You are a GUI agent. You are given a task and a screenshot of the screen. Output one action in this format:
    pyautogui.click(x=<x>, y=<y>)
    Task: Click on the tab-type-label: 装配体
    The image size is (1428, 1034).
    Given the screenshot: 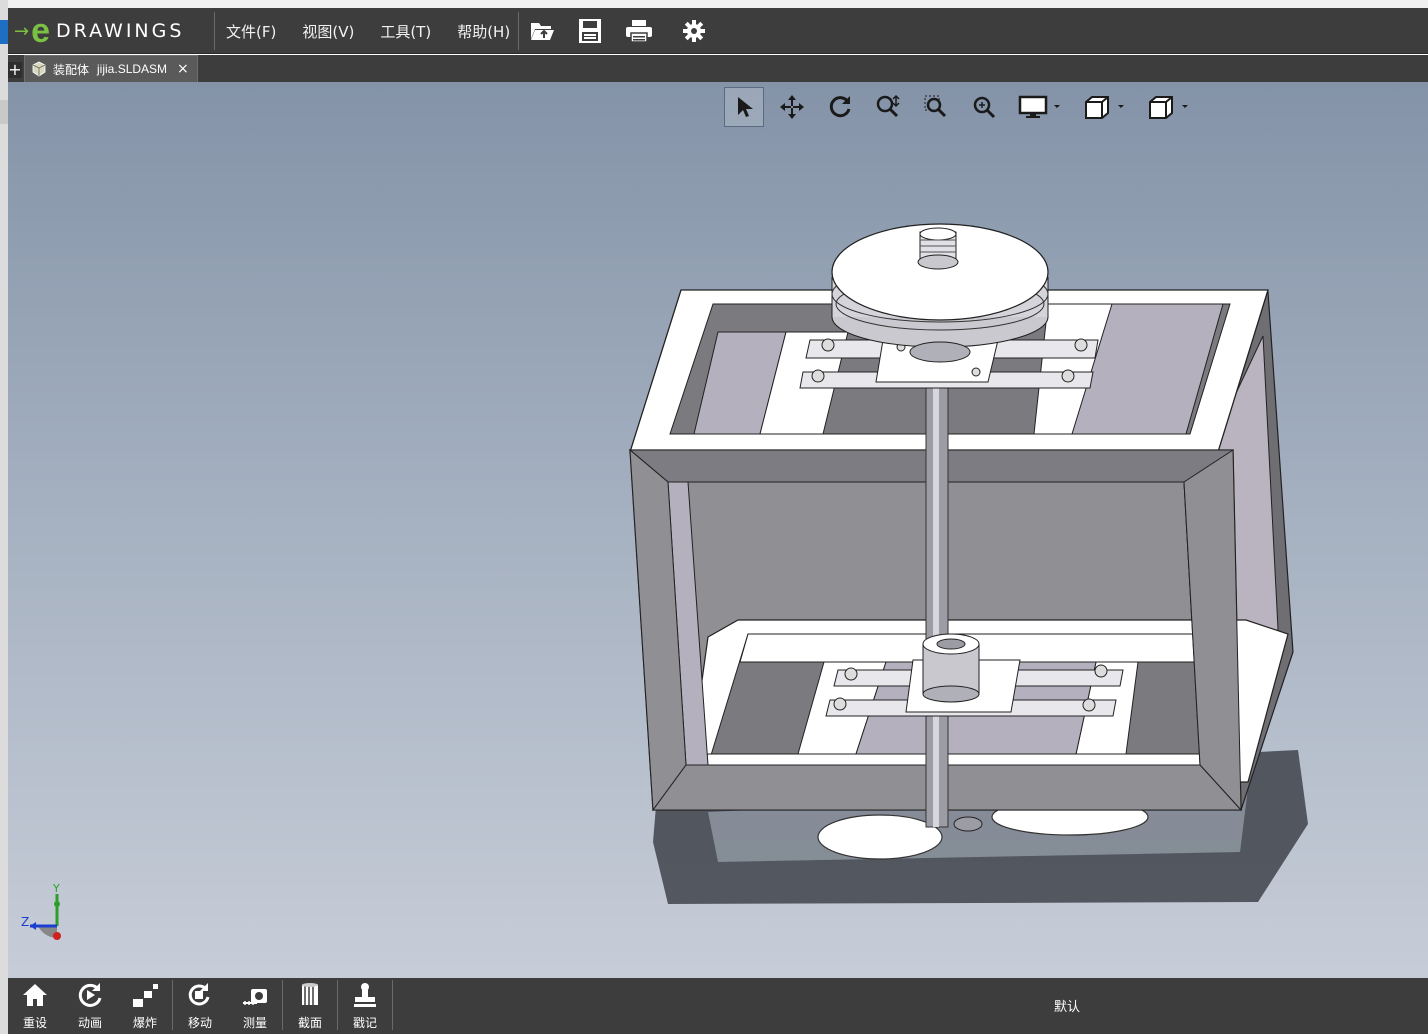 What is the action you would take?
    pyautogui.click(x=71, y=69)
    